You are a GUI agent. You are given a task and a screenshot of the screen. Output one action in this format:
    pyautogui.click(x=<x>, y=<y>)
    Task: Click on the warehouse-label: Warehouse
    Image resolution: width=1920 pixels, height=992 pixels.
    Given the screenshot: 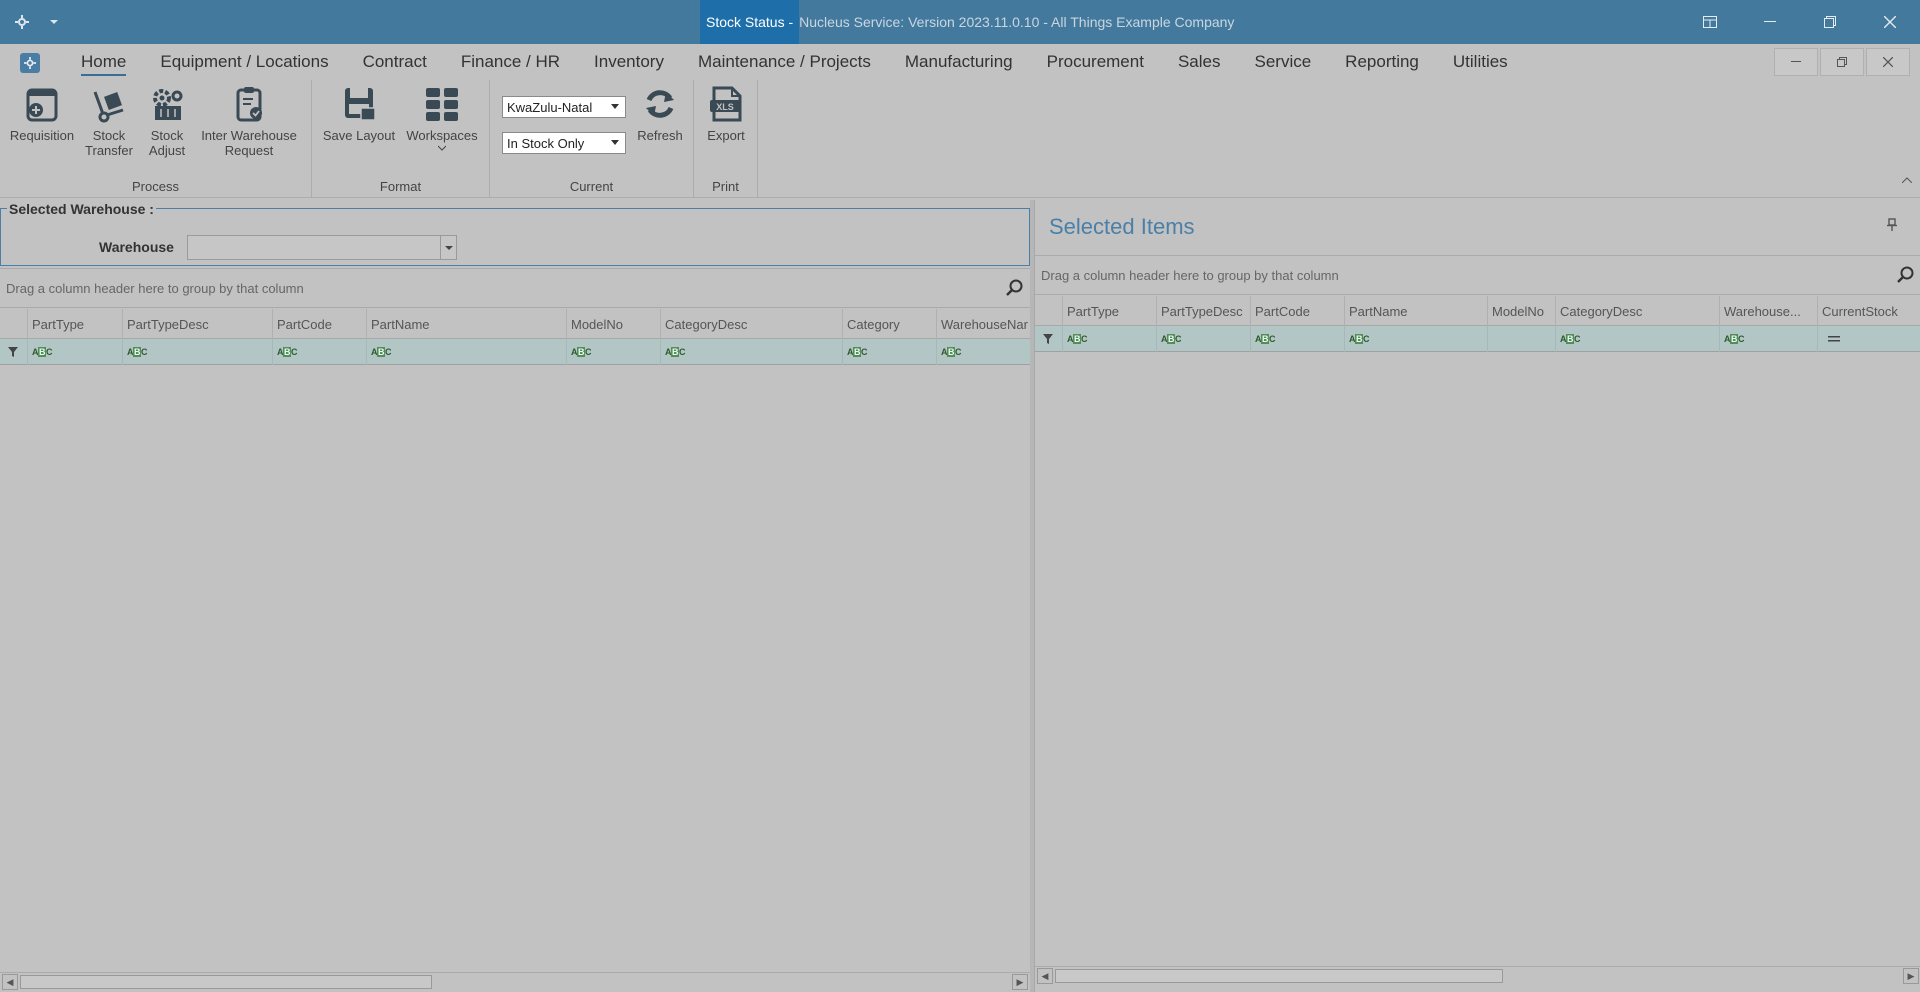 What is the action you would take?
    pyautogui.click(x=136, y=247)
    